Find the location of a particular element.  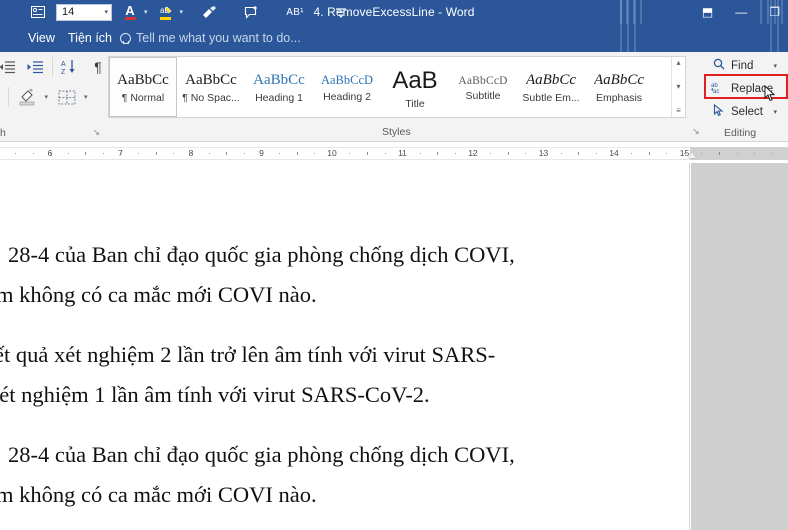

style-preview: AaB is located at coordinates (415, 80).